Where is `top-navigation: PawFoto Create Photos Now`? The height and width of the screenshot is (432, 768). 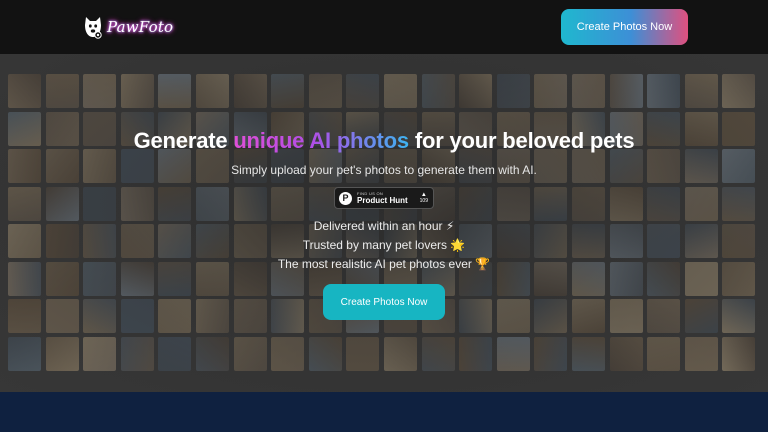
top-navigation: PawFoto Create Photos Now is located at coordinates (384, 27).